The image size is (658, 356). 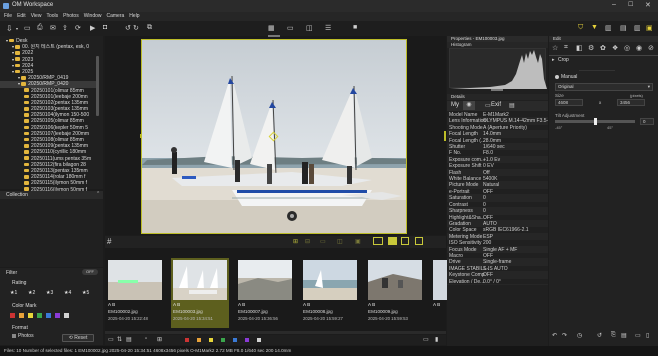 What do you see at coordinates (141, 136) in the screenshot?
I see `viewer-left-handle` at bounding box center [141, 136].